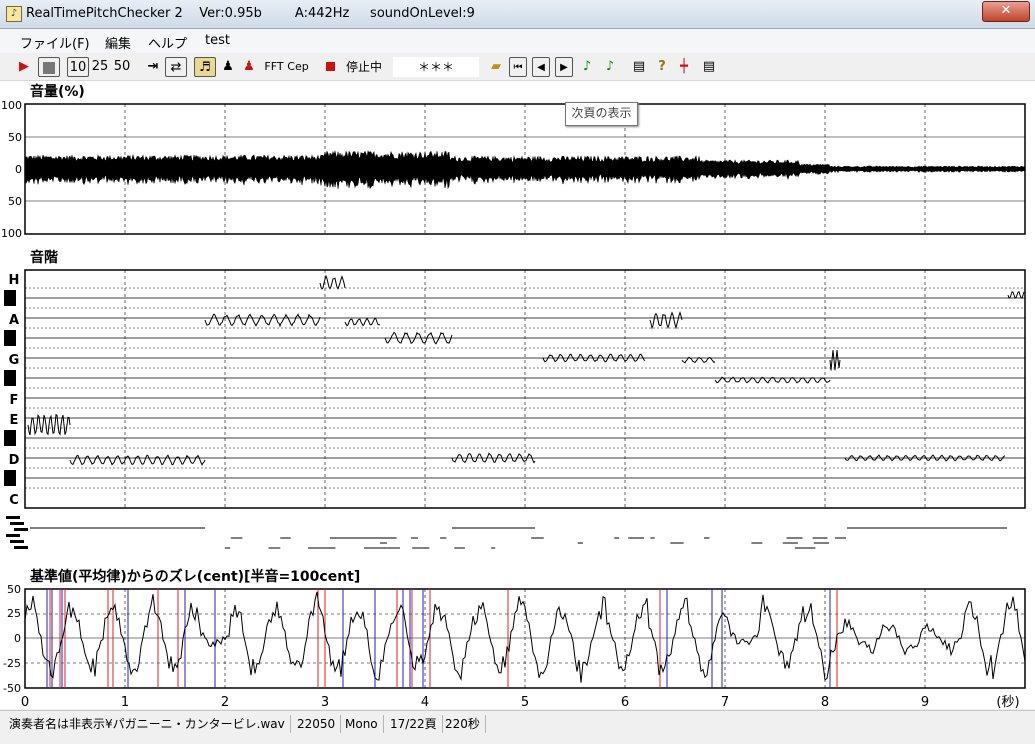  Describe the element at coordinates (298, 67) in the screenshot. I see `cep-button: Cep` at that location.